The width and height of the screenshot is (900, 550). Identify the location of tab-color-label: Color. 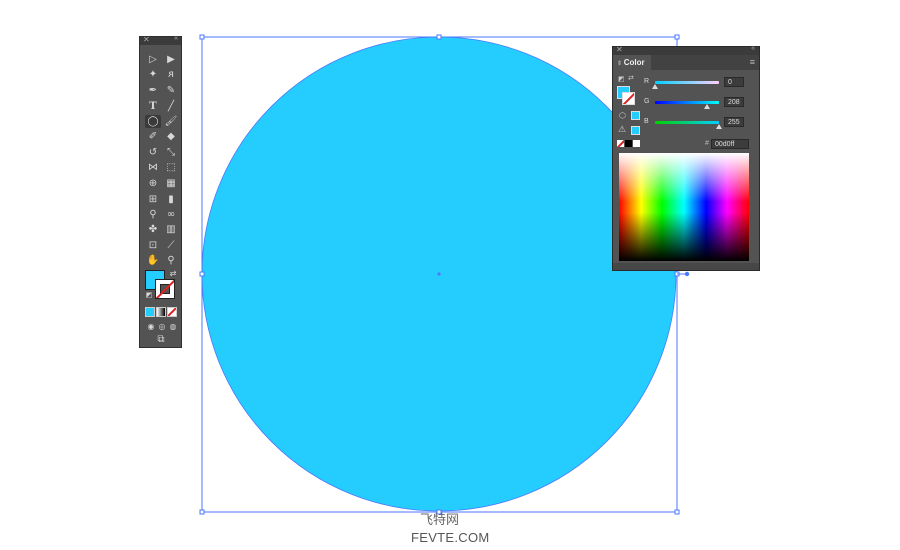
(634, 62).